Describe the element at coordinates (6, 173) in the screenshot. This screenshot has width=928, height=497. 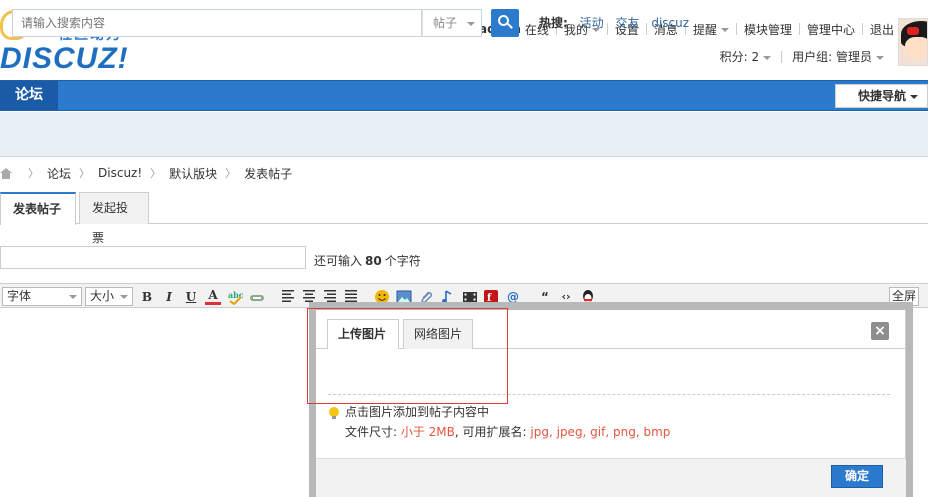
I see `home-icon` at that location.